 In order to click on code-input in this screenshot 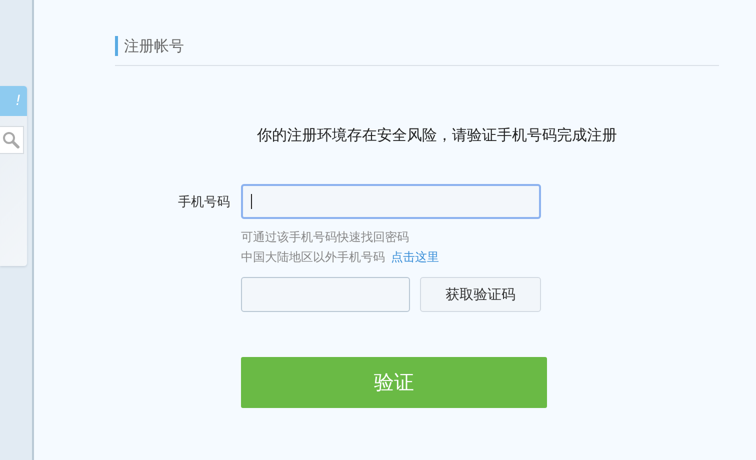, I will do `click(325, 294)`.